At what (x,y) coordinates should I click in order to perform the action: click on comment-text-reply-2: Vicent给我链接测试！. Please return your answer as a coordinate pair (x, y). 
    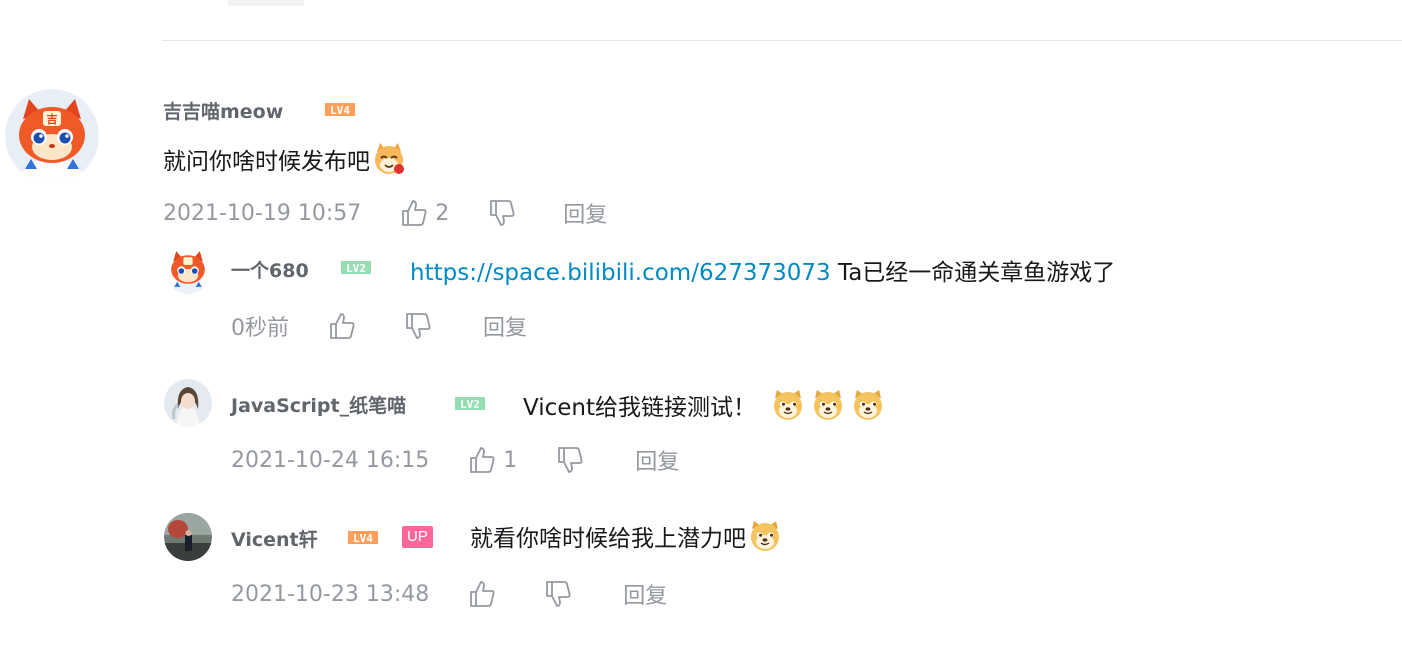
    Looking at the image, I should click on (704, 405).